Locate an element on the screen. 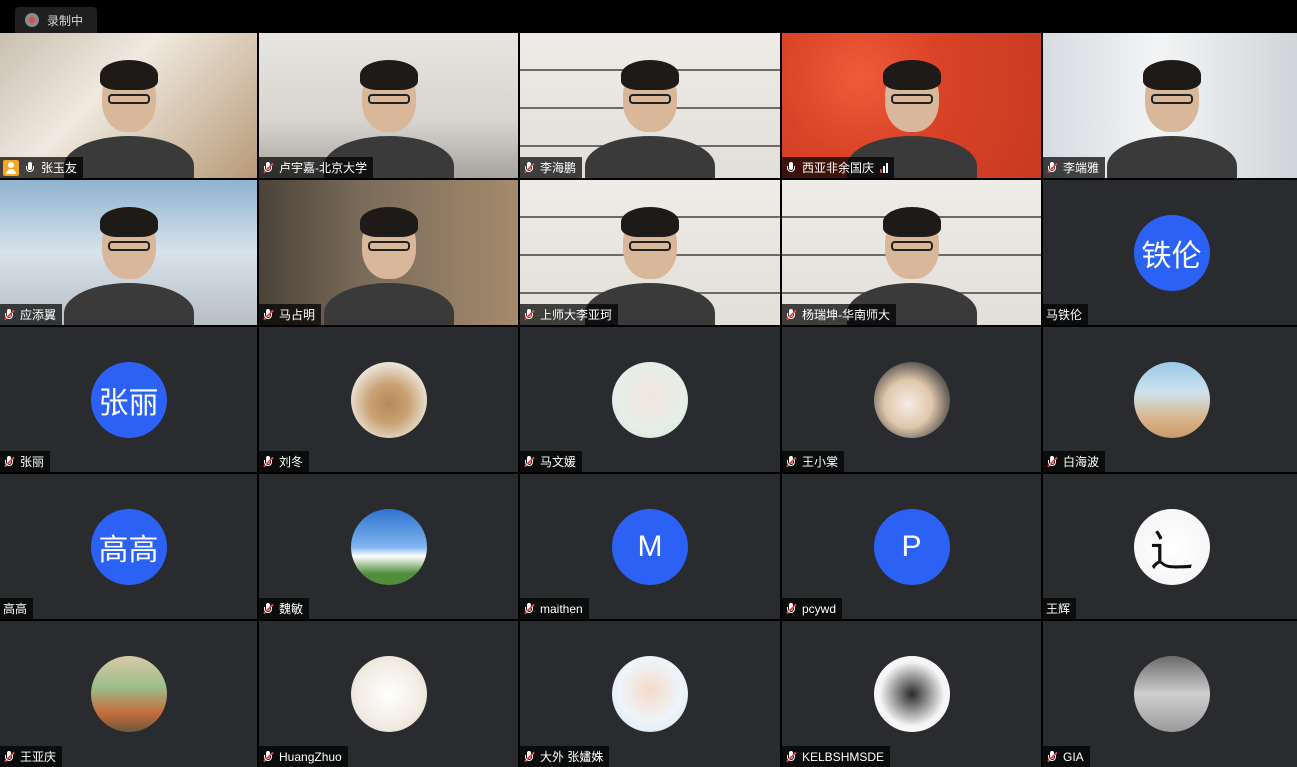  illustration-girl-avatar is located at coordinates (650, 399).